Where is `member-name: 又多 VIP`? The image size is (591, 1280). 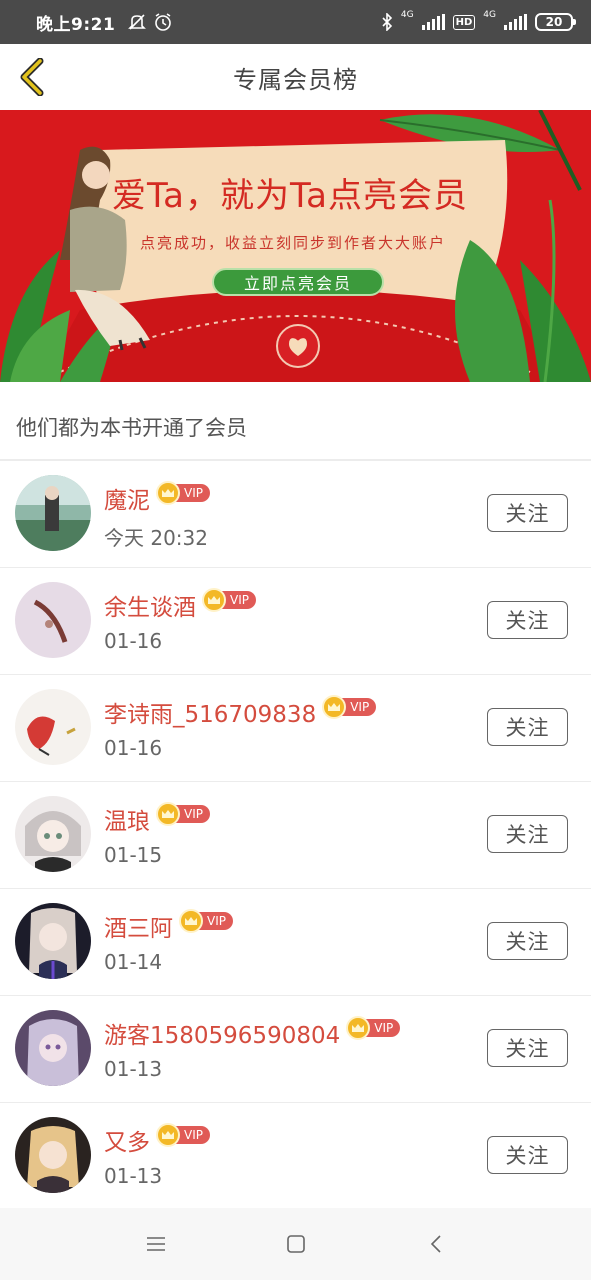
member-name: 又多 VIP is located at coordinates (157, 1140).